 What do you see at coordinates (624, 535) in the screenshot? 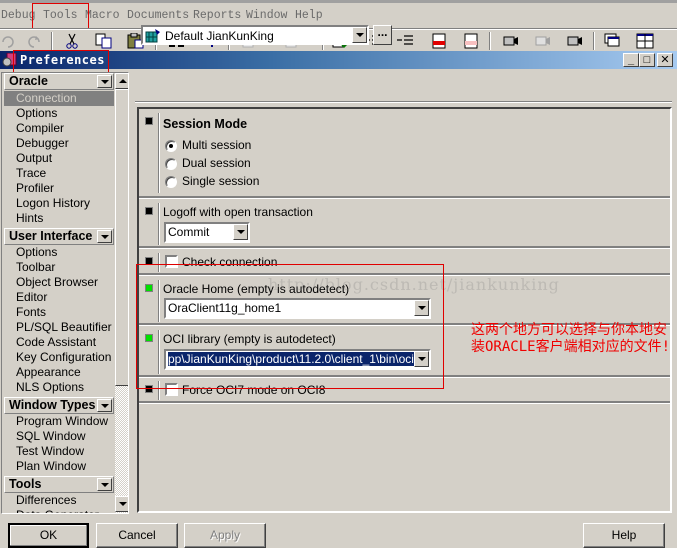
I see `help-button: Help` at bounding box center [624, 535].